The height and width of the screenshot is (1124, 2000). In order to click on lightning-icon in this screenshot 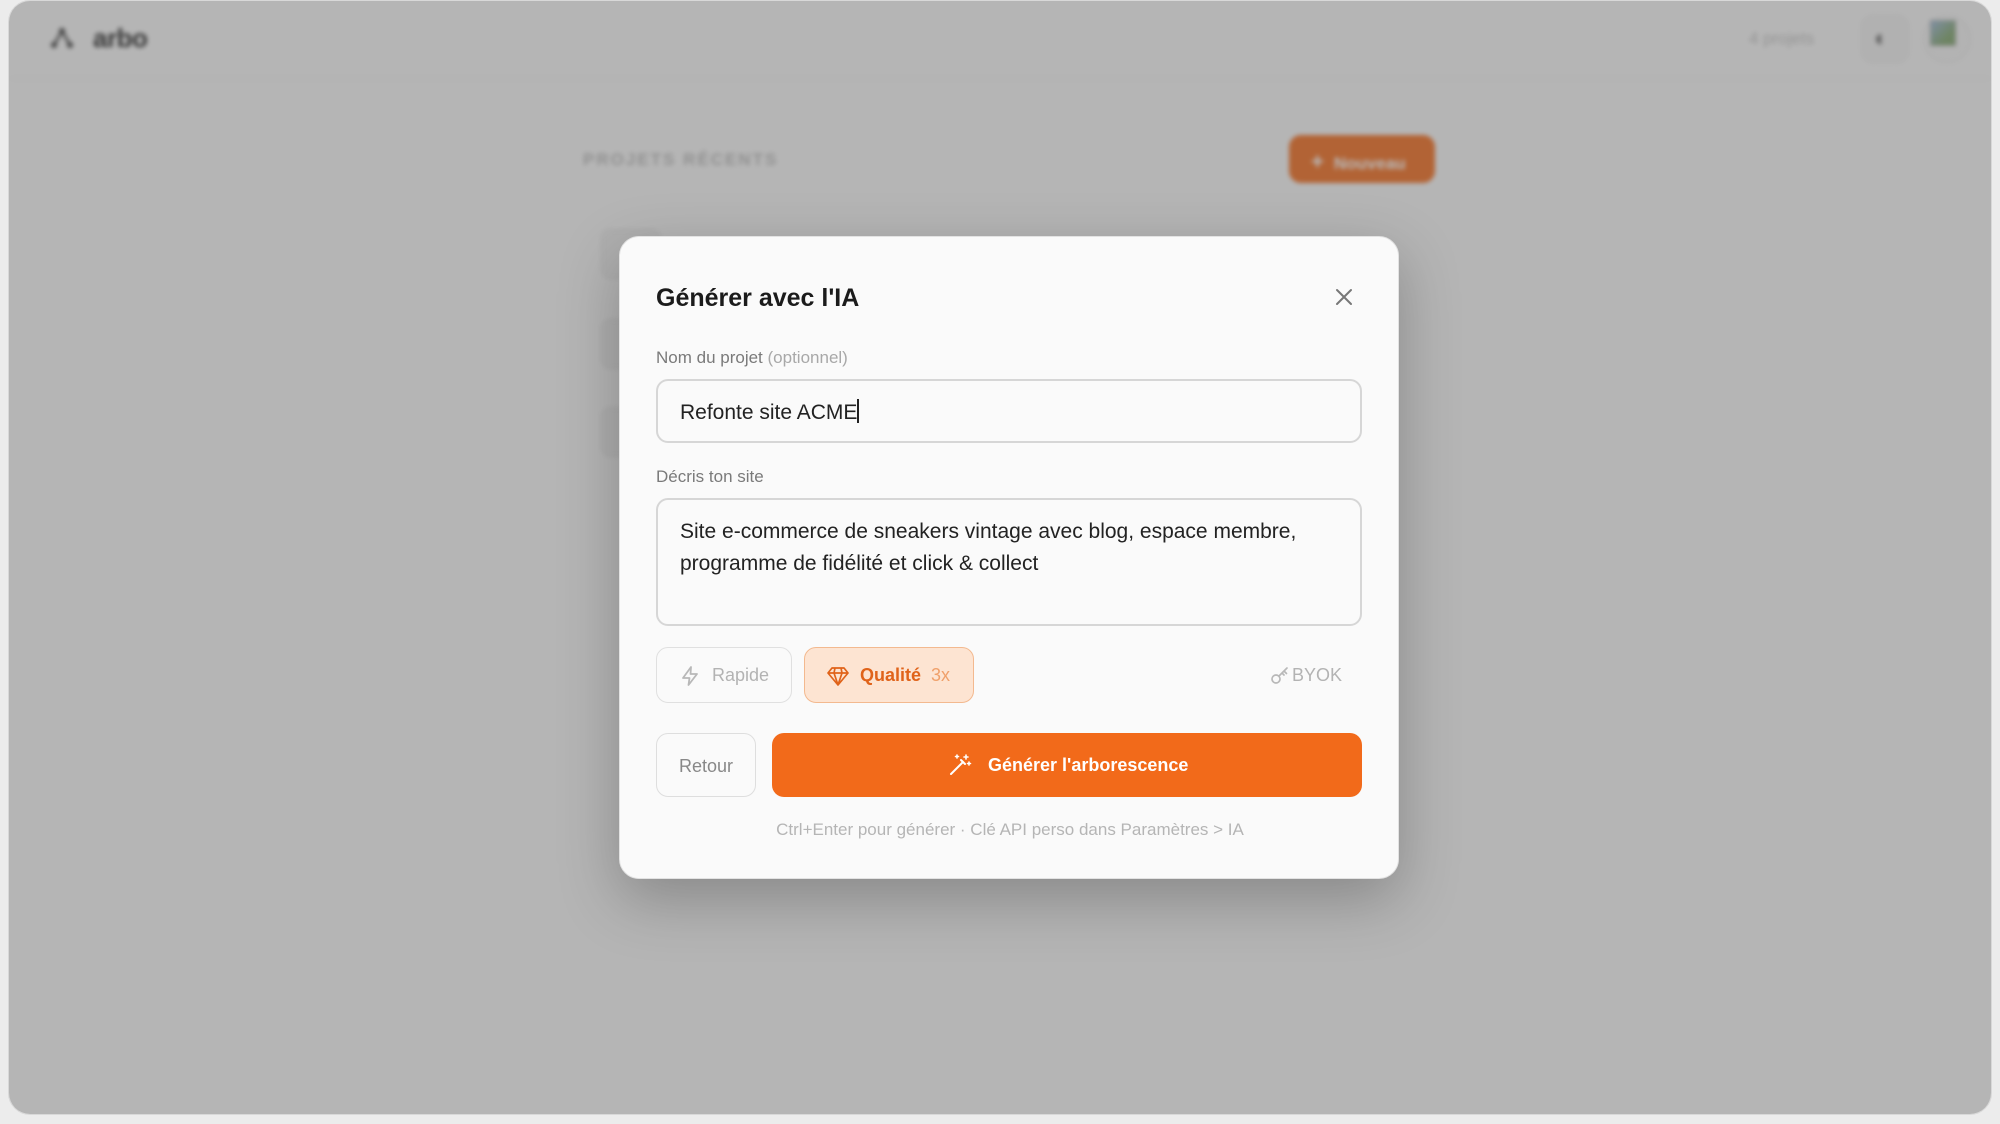, I will do `click(690, 676)`.